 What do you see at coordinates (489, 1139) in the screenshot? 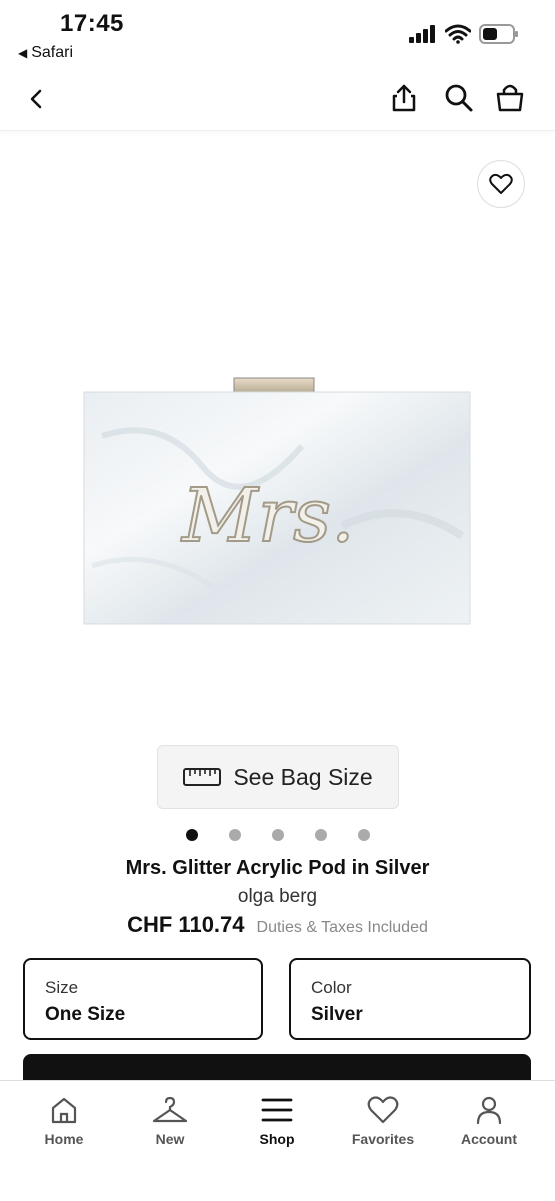
I see `tab-account-label: Account` at bounding box center [489, 1139].